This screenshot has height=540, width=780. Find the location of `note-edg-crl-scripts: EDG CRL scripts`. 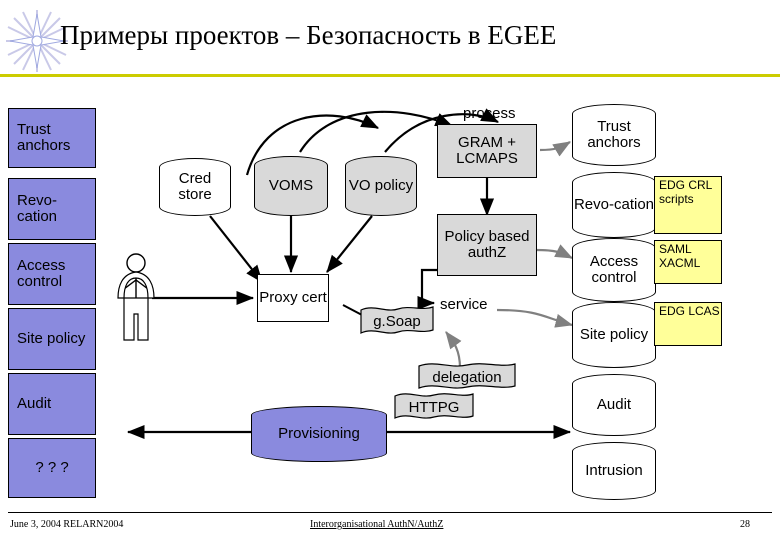

note-edg-crl-scripts: EDG CRL scripts is located at coordinates (688, 205).